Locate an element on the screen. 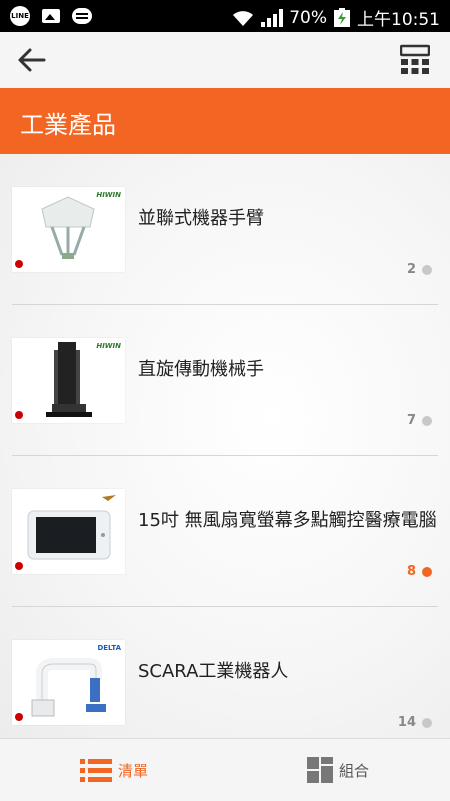 The image size is (450, 801). grid-view-icon is located at coordinates (320, 770).